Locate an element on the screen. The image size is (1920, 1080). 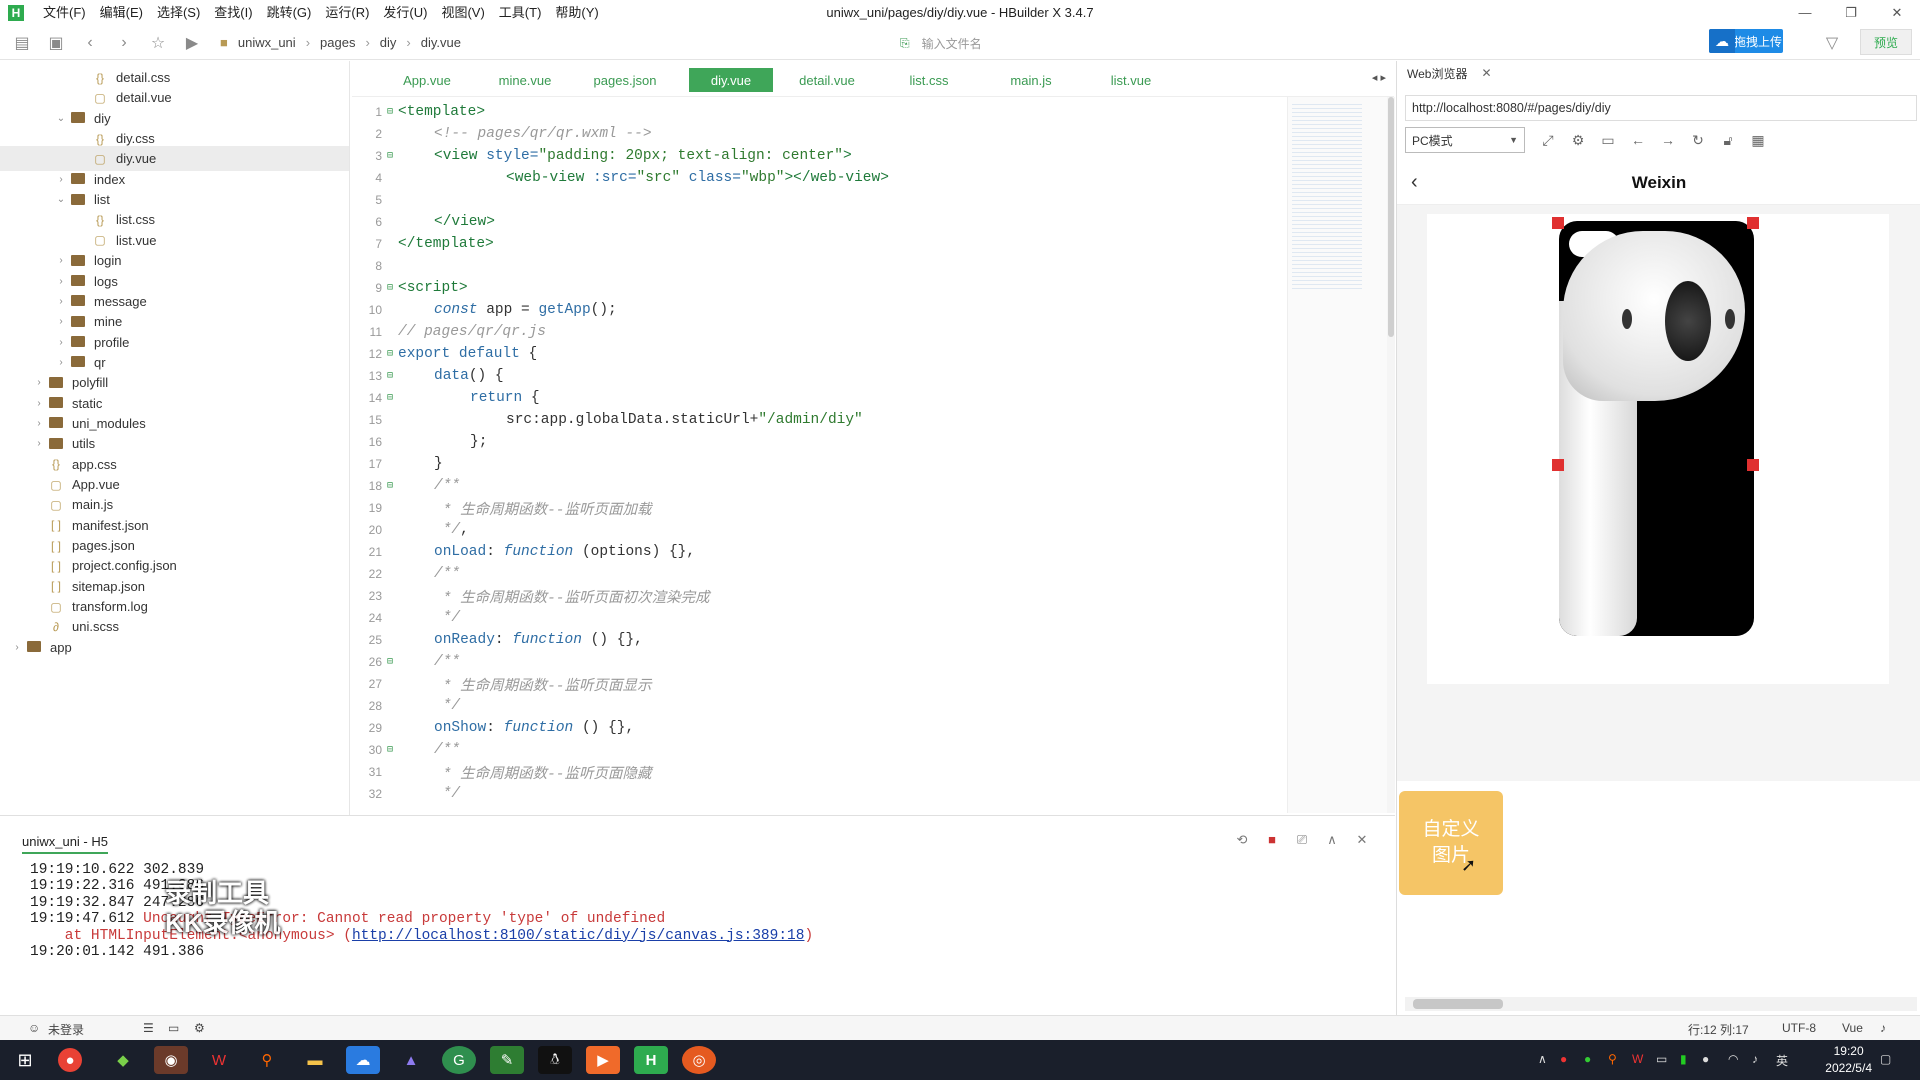
code-line: 29 onShow: function () {}, is located at coordinates (819, 728).